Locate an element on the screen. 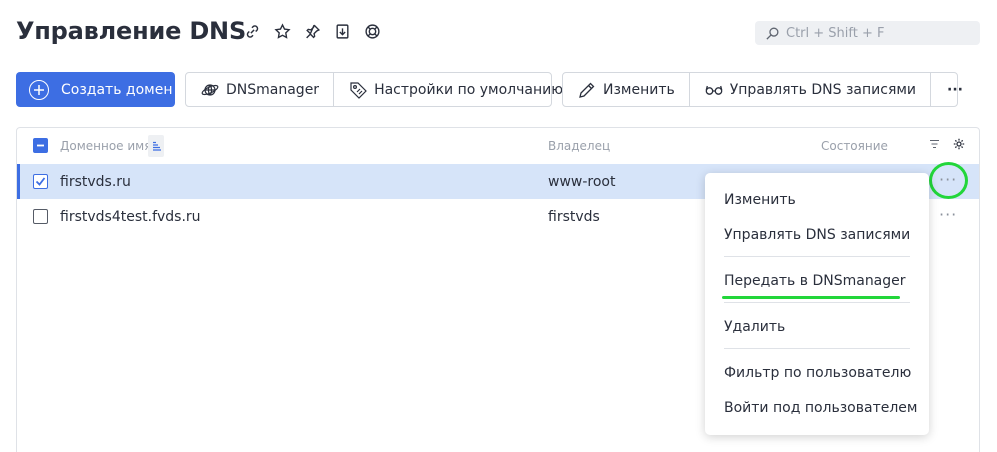 The height and width of the screenshot is (452, 997). more-actions-label: ··· is located at coordinates (955, 89).